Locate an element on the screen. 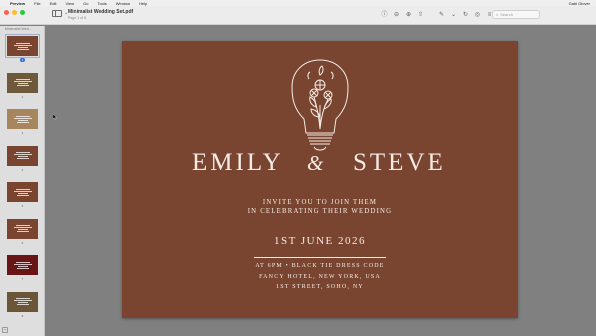 The height and width of the screenshot is (336, 596). menu-go: Go is located at coordinates (85, 3).